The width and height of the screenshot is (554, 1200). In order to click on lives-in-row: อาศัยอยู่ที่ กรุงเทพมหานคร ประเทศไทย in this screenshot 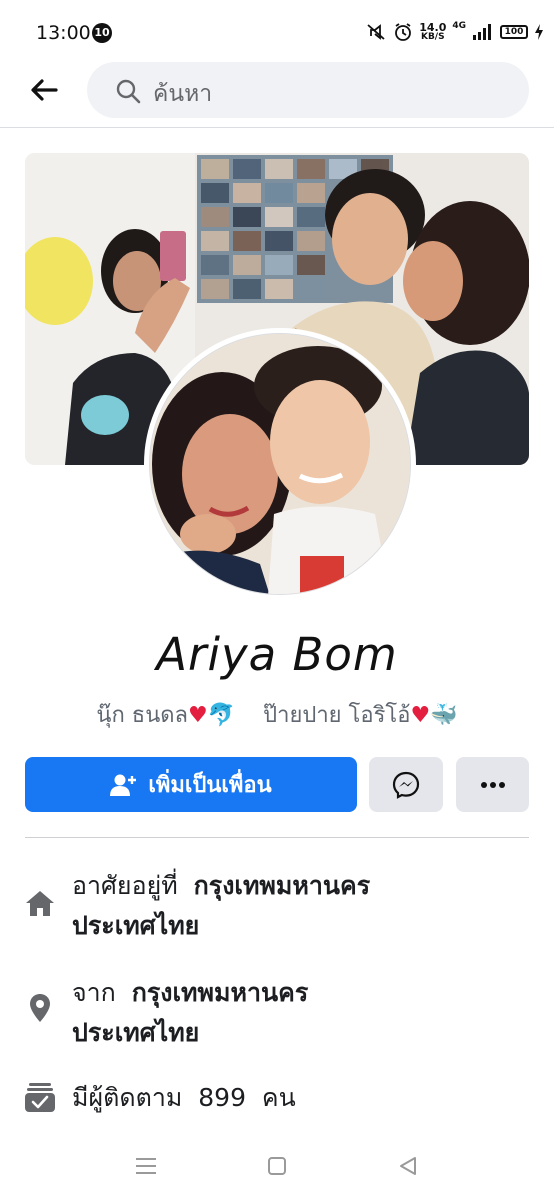, I will do `click(277, 906)`.